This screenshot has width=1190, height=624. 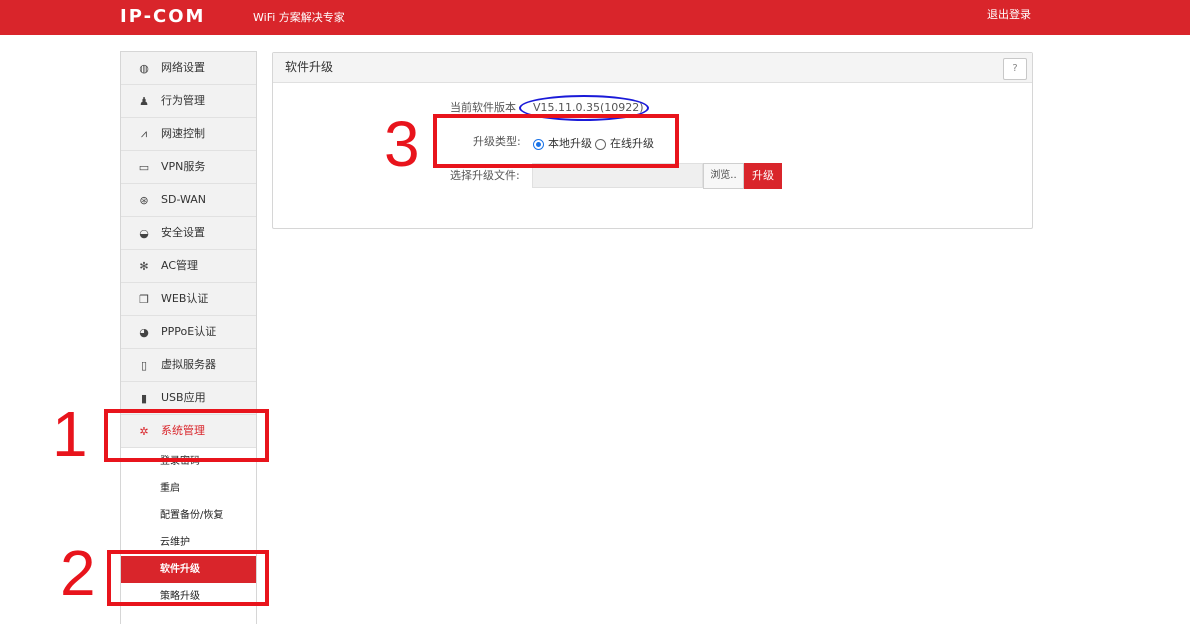 What do you see at coordinates (402, 144) in the screenshot?
I see `annotation-number-3: 3` at bounding box center [402, 144].